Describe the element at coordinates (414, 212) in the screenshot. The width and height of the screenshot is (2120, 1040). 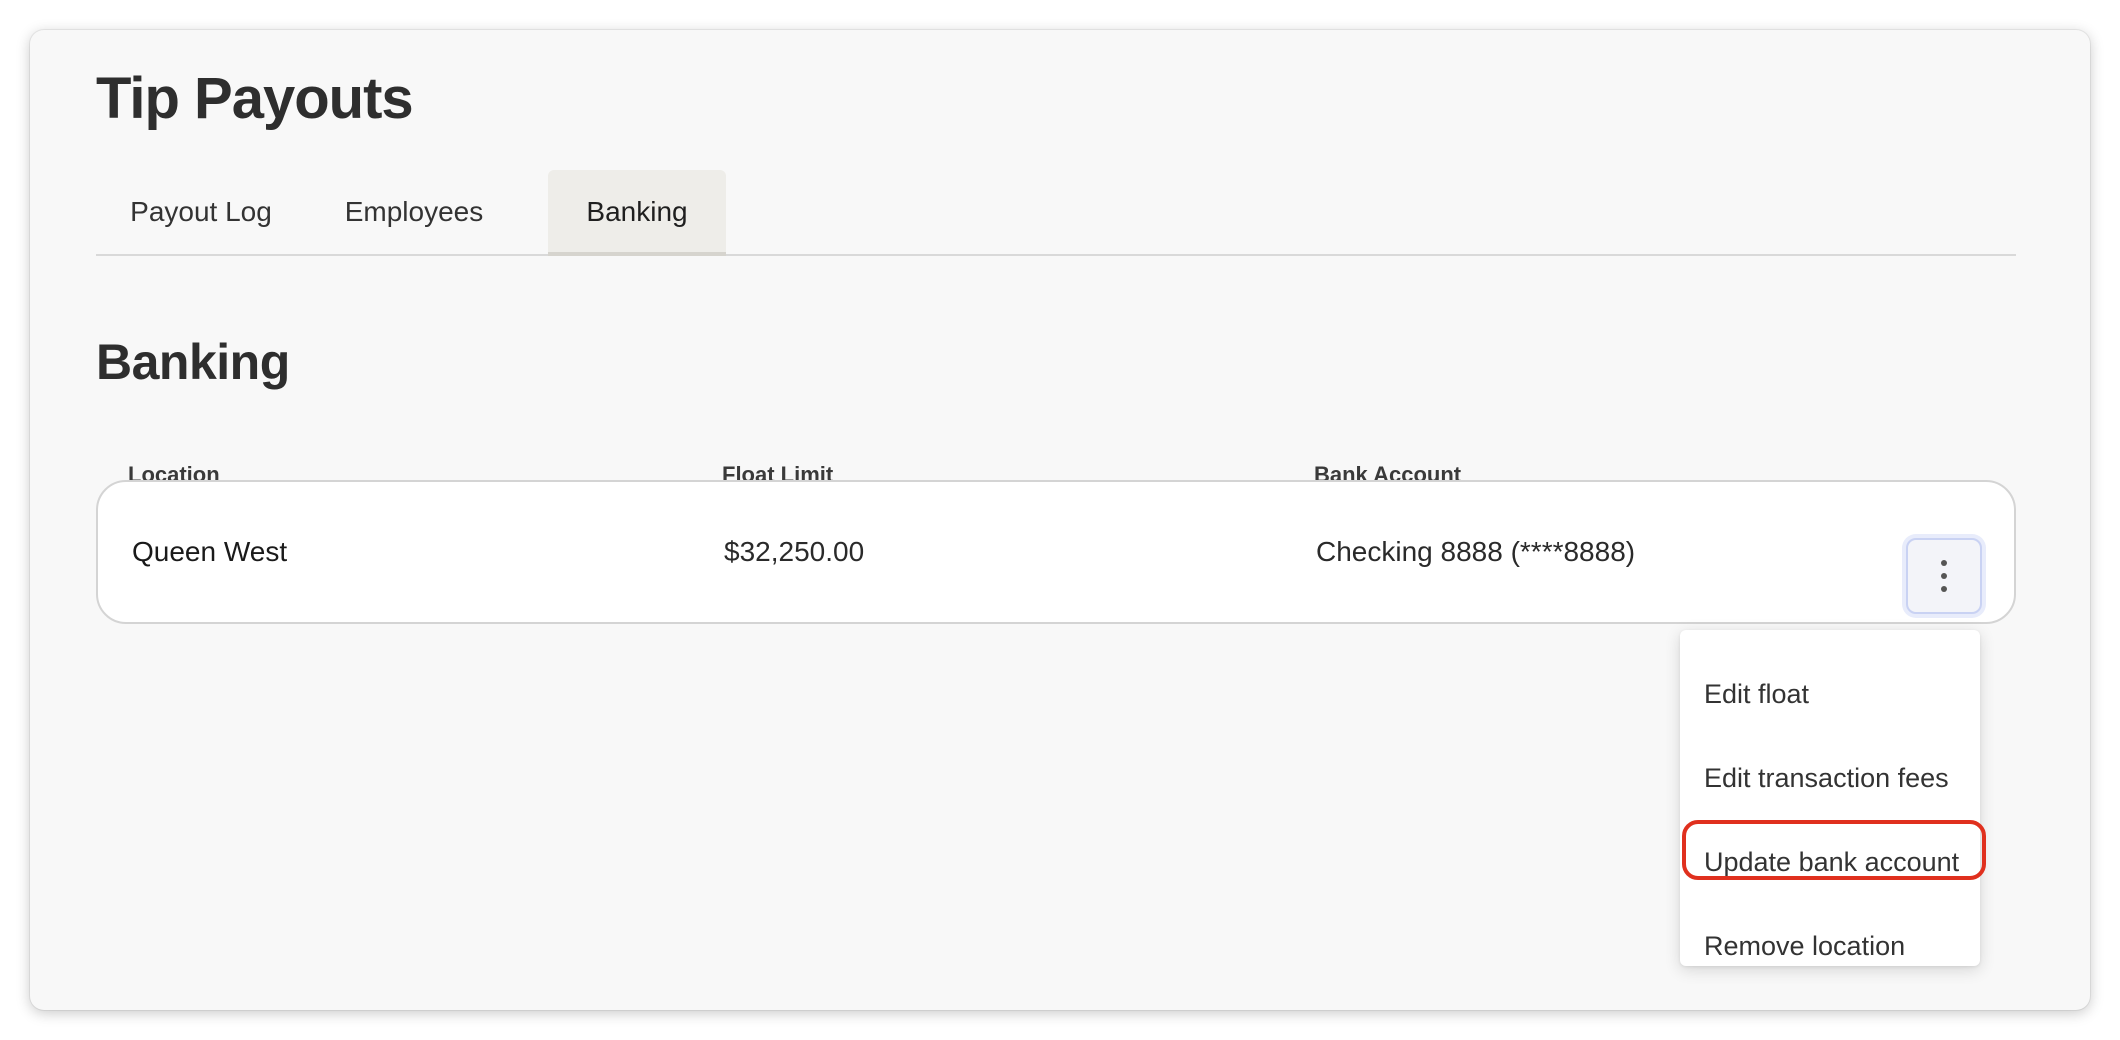
I see `tab-employees: Employees` at that location.